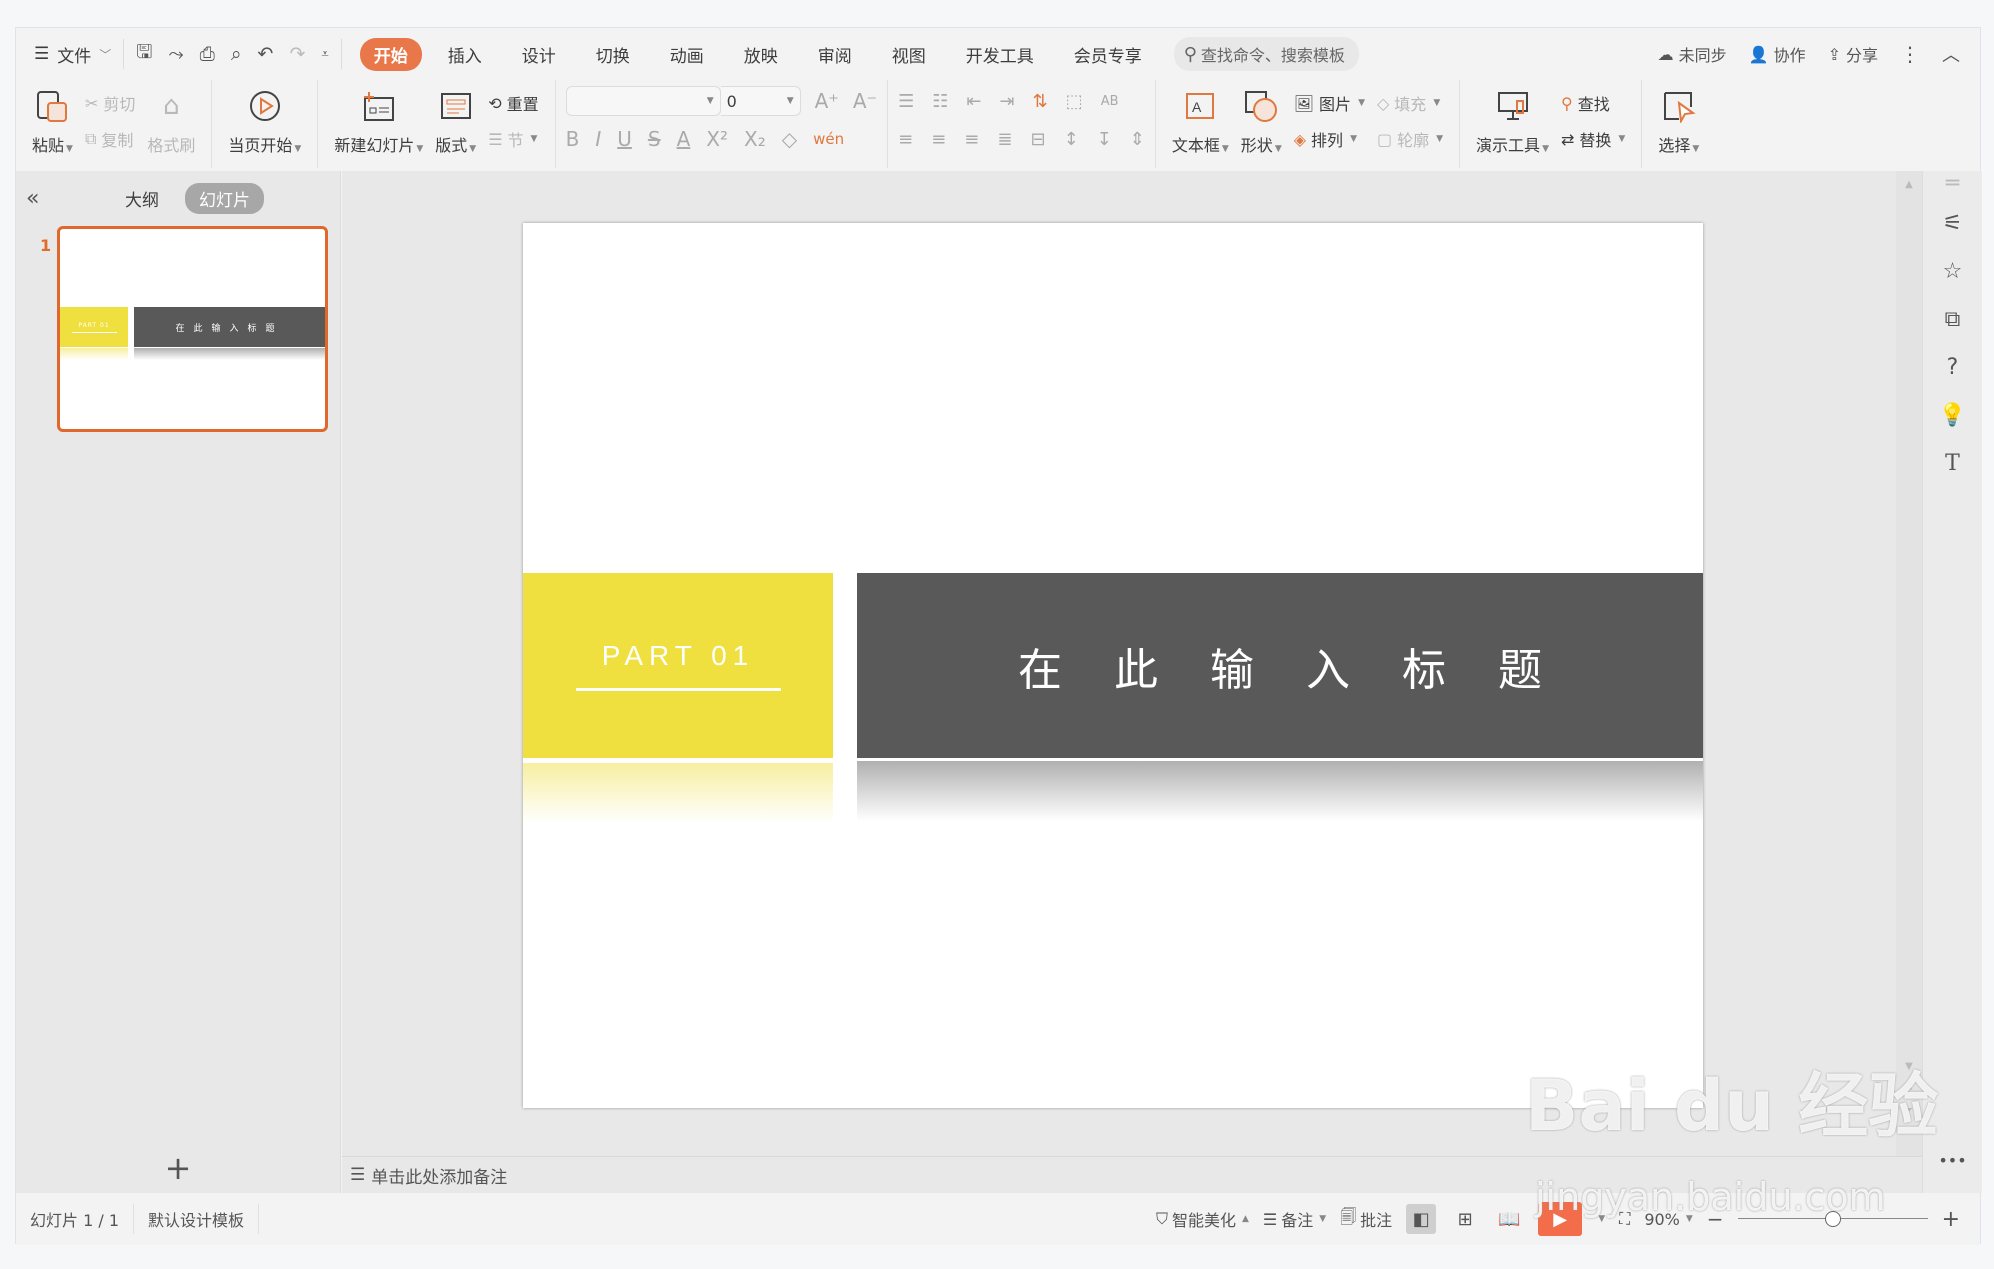 Image resolution: width=1994 pixels, height=1269 pixels. What do you see at coordinates (678, 656) in the screenshot?
I see `part-label: PART 01` at bounding box center [678, 656].